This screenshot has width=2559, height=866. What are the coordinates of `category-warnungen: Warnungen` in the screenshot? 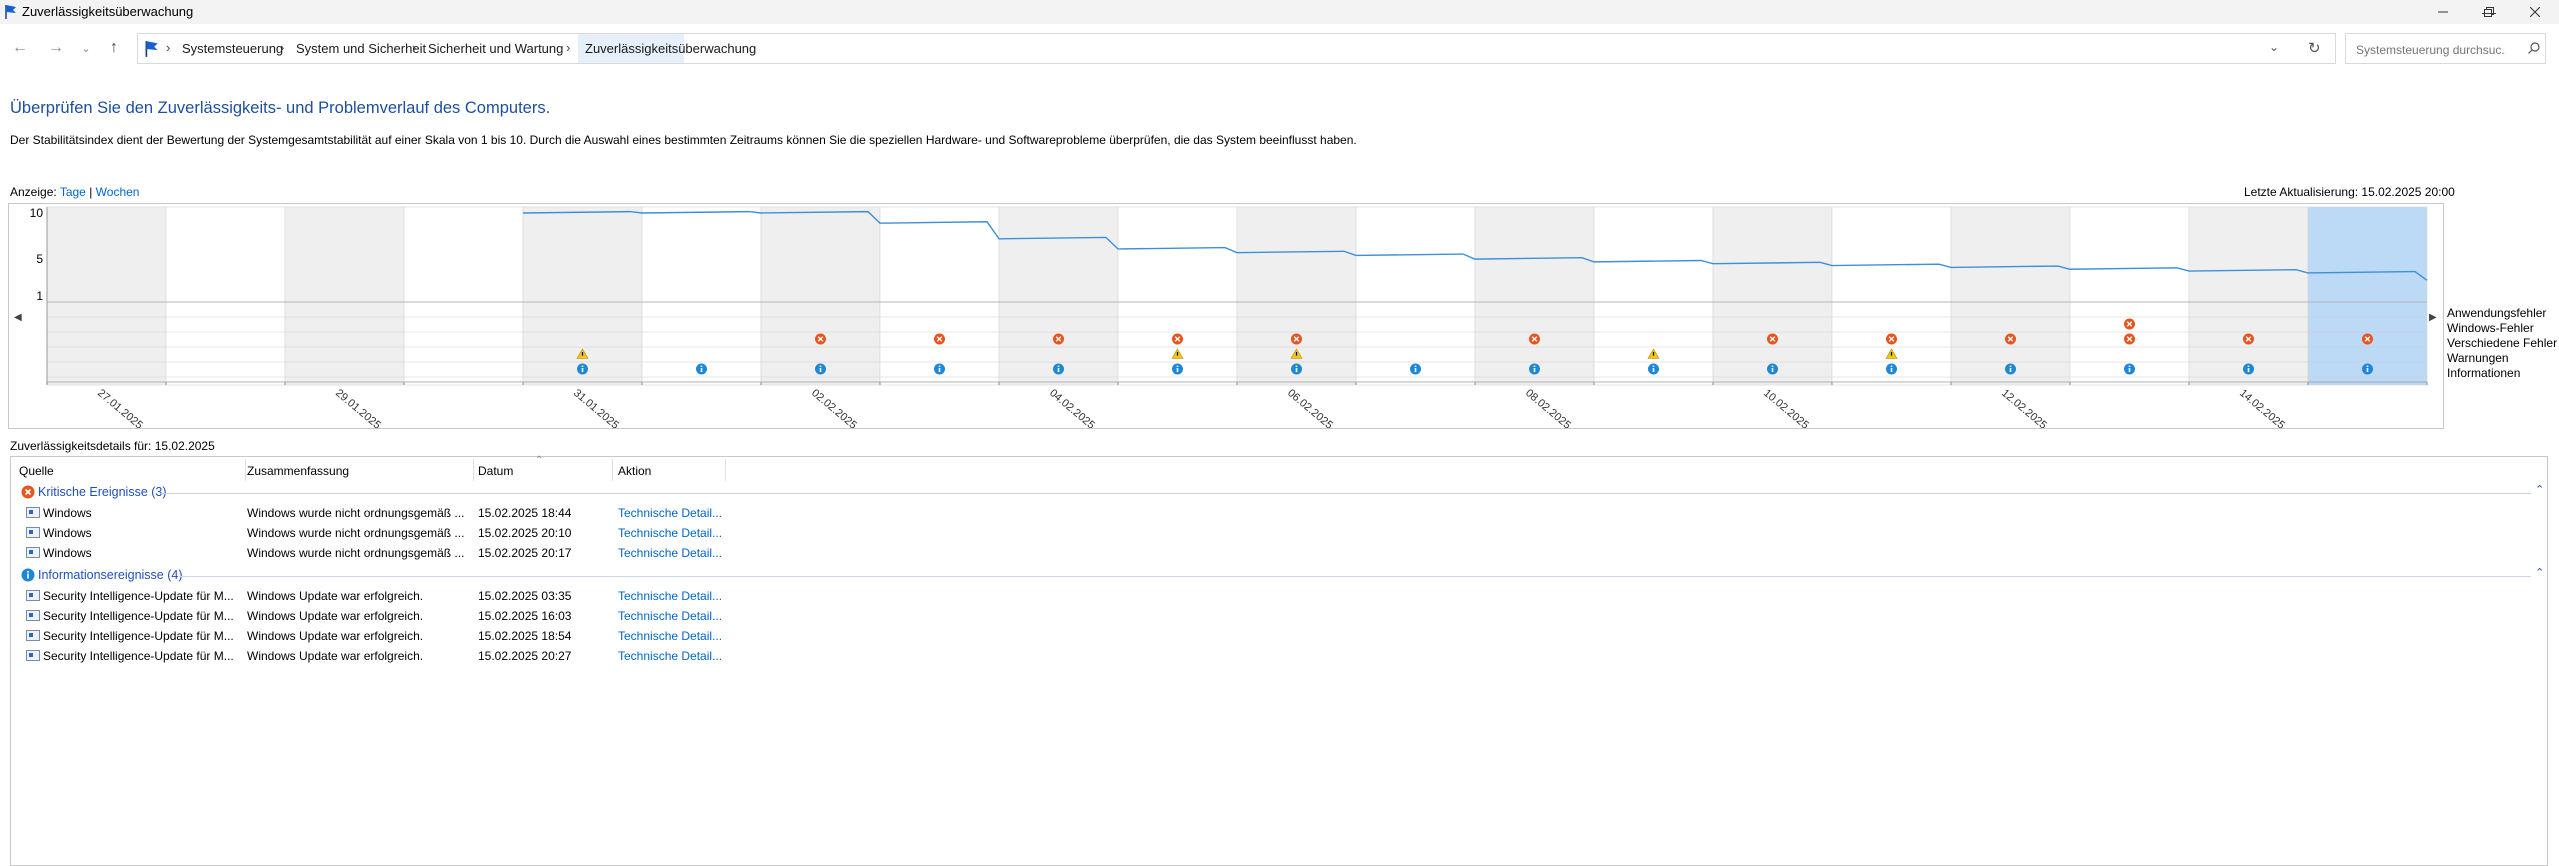 It's located at (2478, 358).